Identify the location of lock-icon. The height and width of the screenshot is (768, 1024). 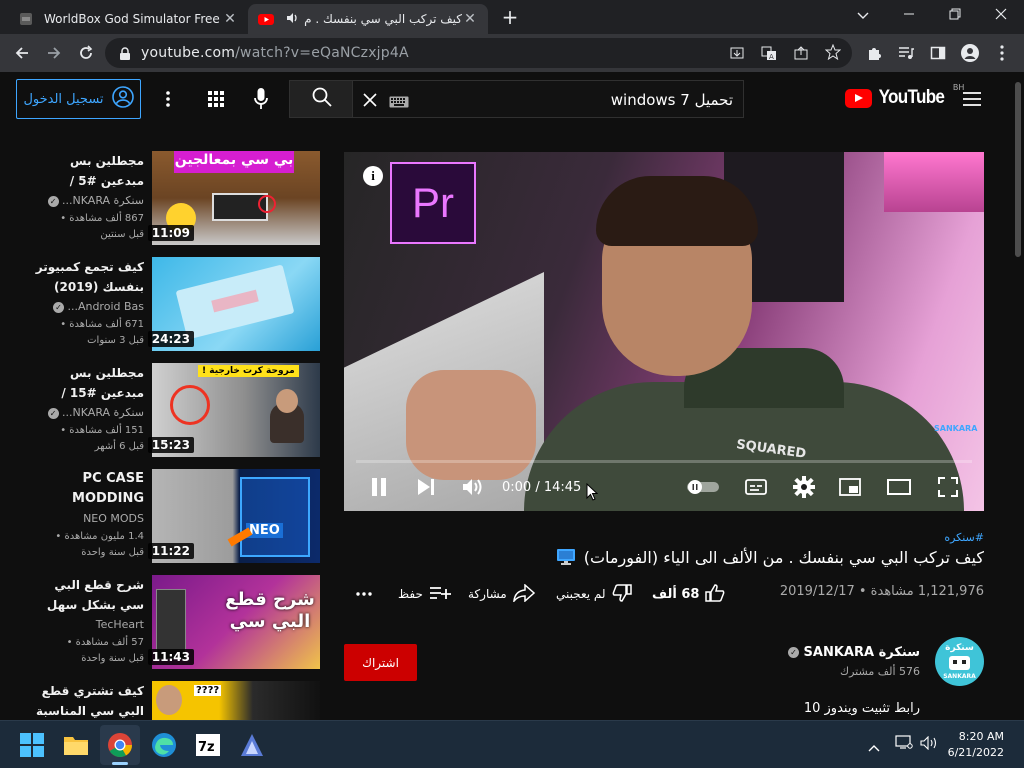
(125, 55).